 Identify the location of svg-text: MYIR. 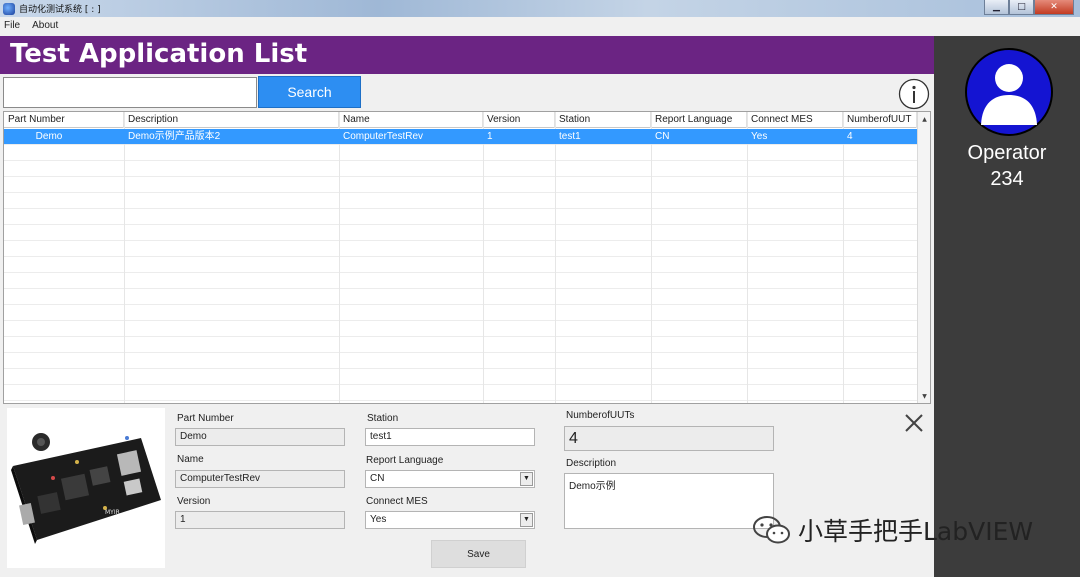
(112, 512).